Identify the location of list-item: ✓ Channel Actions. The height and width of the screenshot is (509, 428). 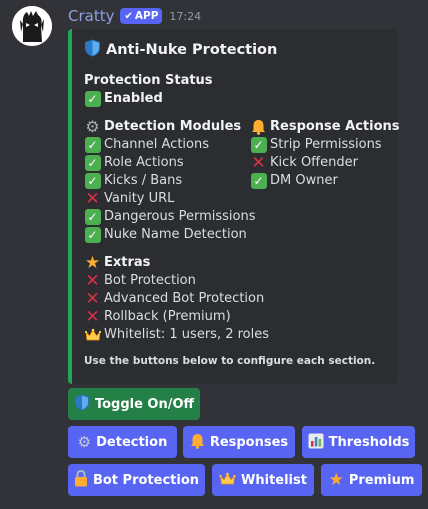
(167, 145).